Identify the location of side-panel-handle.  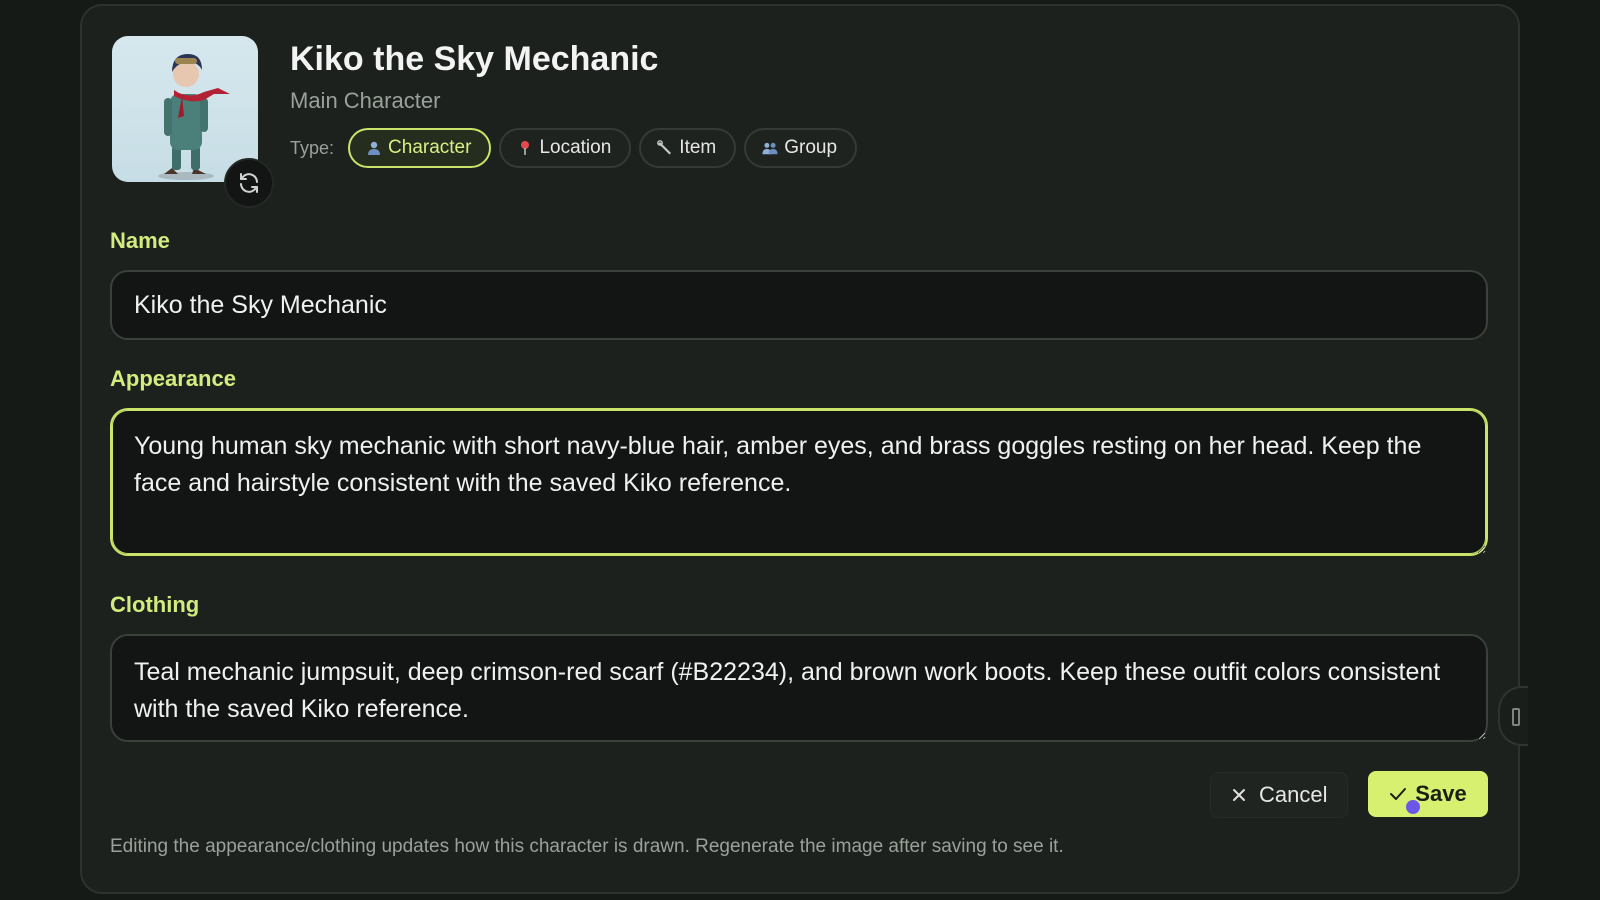
(1513, 716).